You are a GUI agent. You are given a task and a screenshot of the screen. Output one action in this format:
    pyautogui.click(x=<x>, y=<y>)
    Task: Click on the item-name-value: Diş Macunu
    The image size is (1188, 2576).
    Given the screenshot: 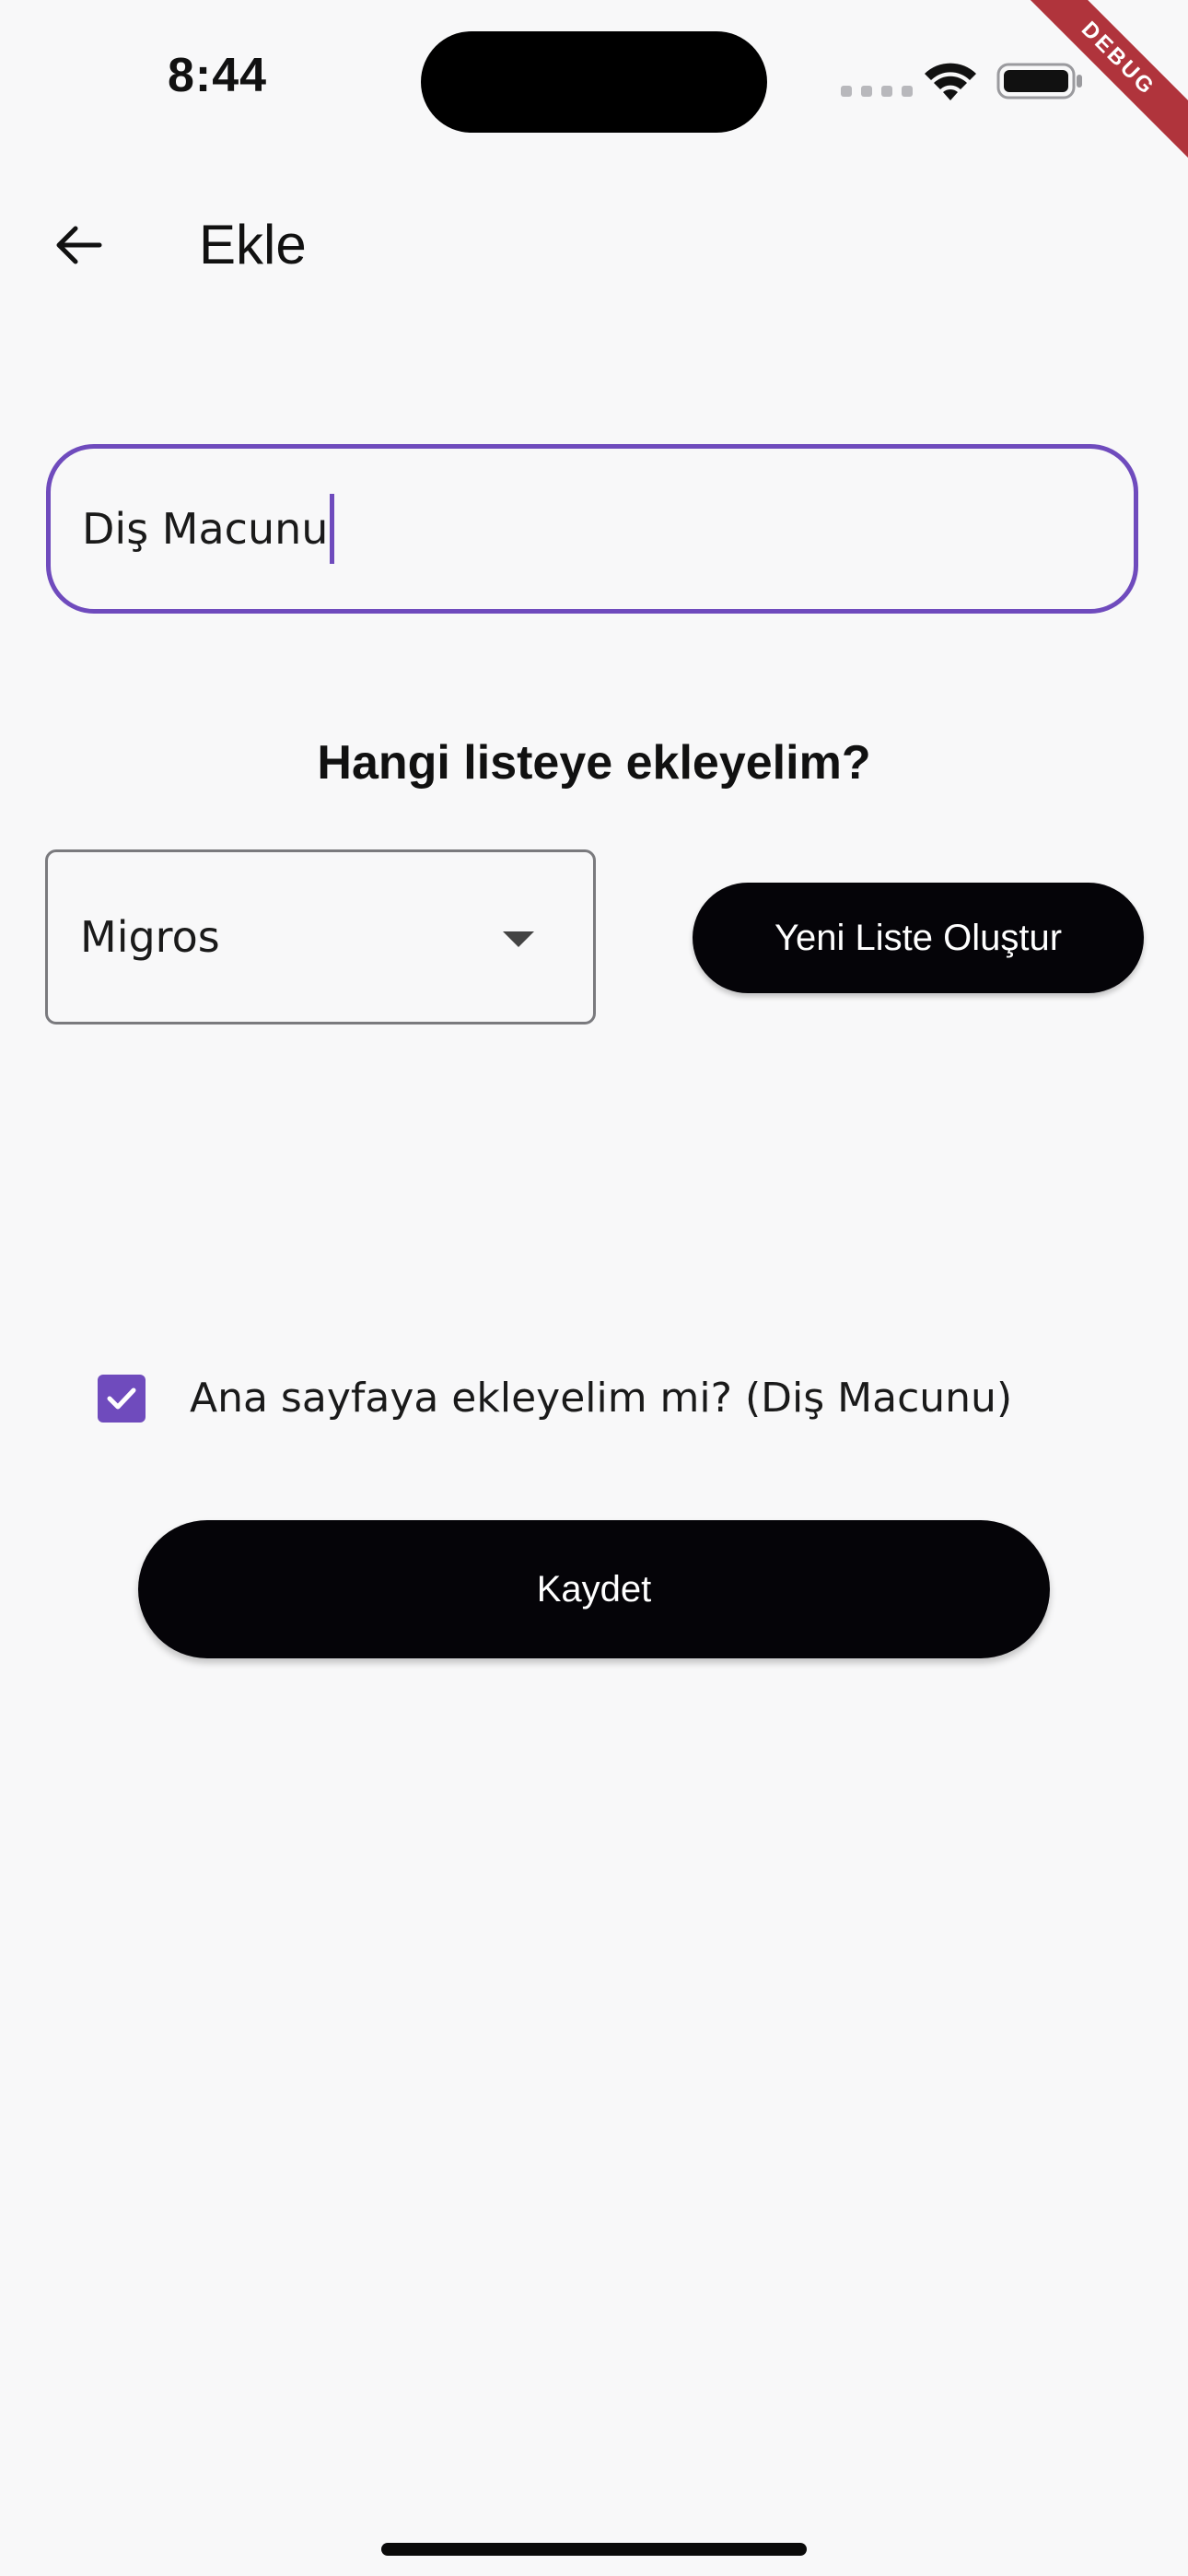 What is the action you would take?
    pyautogui.click(x=205, y=529)
    